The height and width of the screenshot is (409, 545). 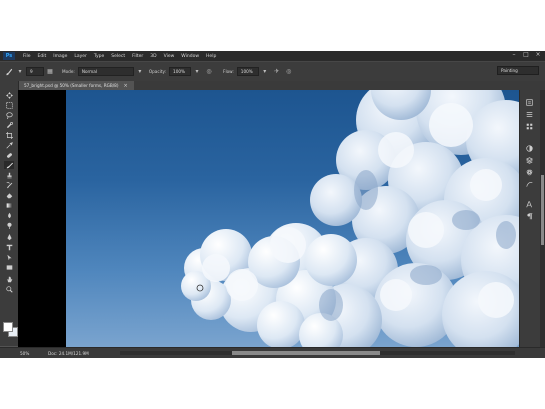 What do you see at coordinates (125, 86) in the screenshot?
I see `close-tab-icon: ×` at bounding box center [125, 86].